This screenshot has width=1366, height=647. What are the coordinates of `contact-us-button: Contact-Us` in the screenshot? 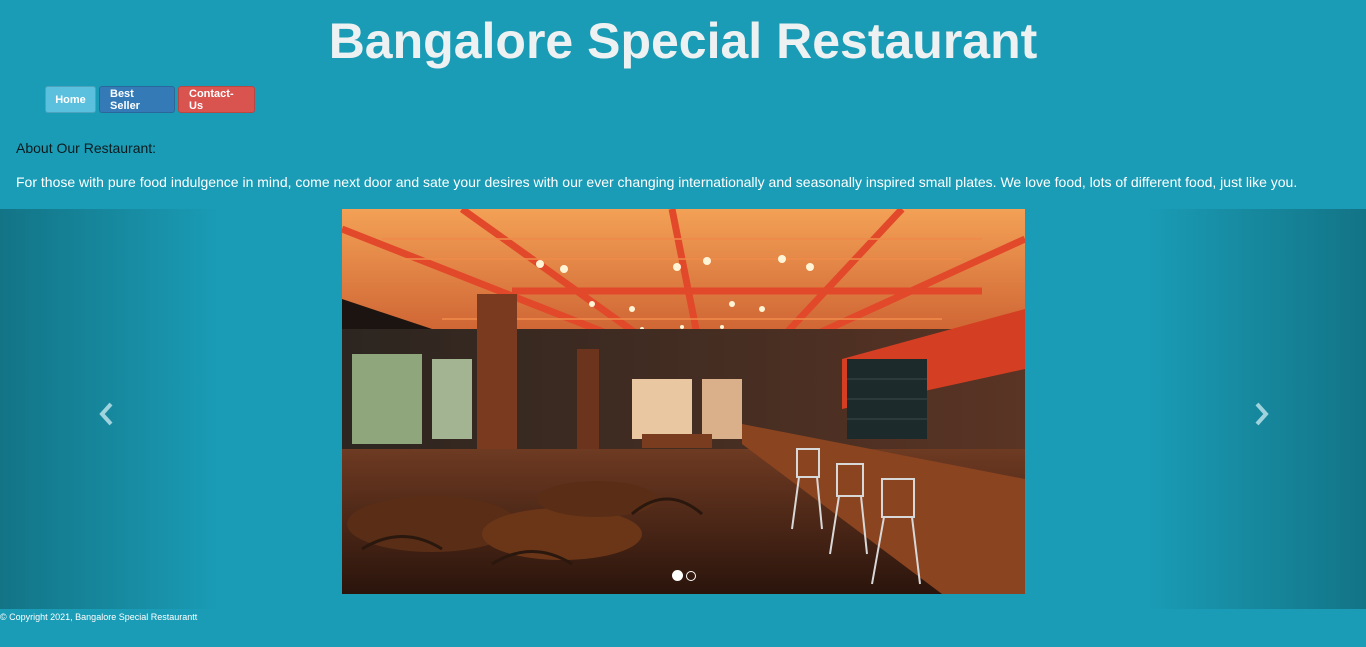 It's located at (216, 99).